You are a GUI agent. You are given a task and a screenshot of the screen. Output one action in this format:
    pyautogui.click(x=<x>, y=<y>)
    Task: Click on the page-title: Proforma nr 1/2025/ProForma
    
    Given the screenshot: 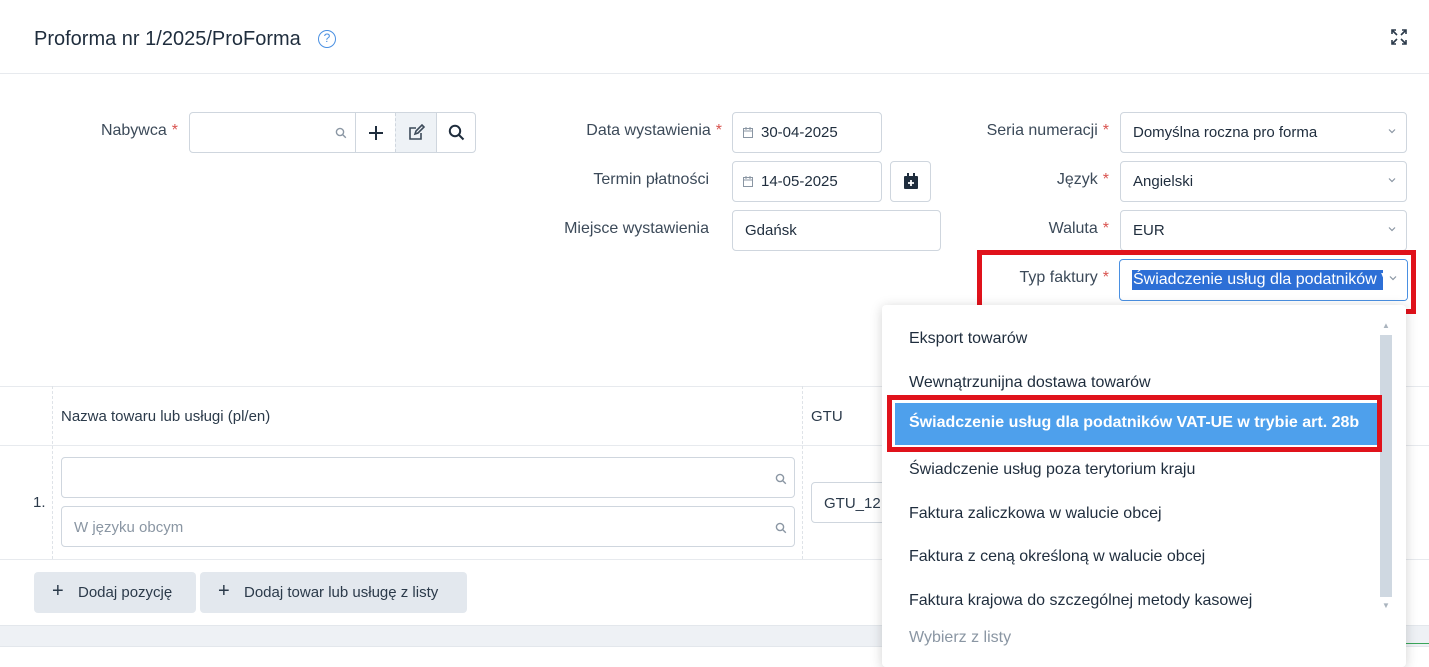 What is the action you would take?
    pyautogui.click(x=167, y=39)
    